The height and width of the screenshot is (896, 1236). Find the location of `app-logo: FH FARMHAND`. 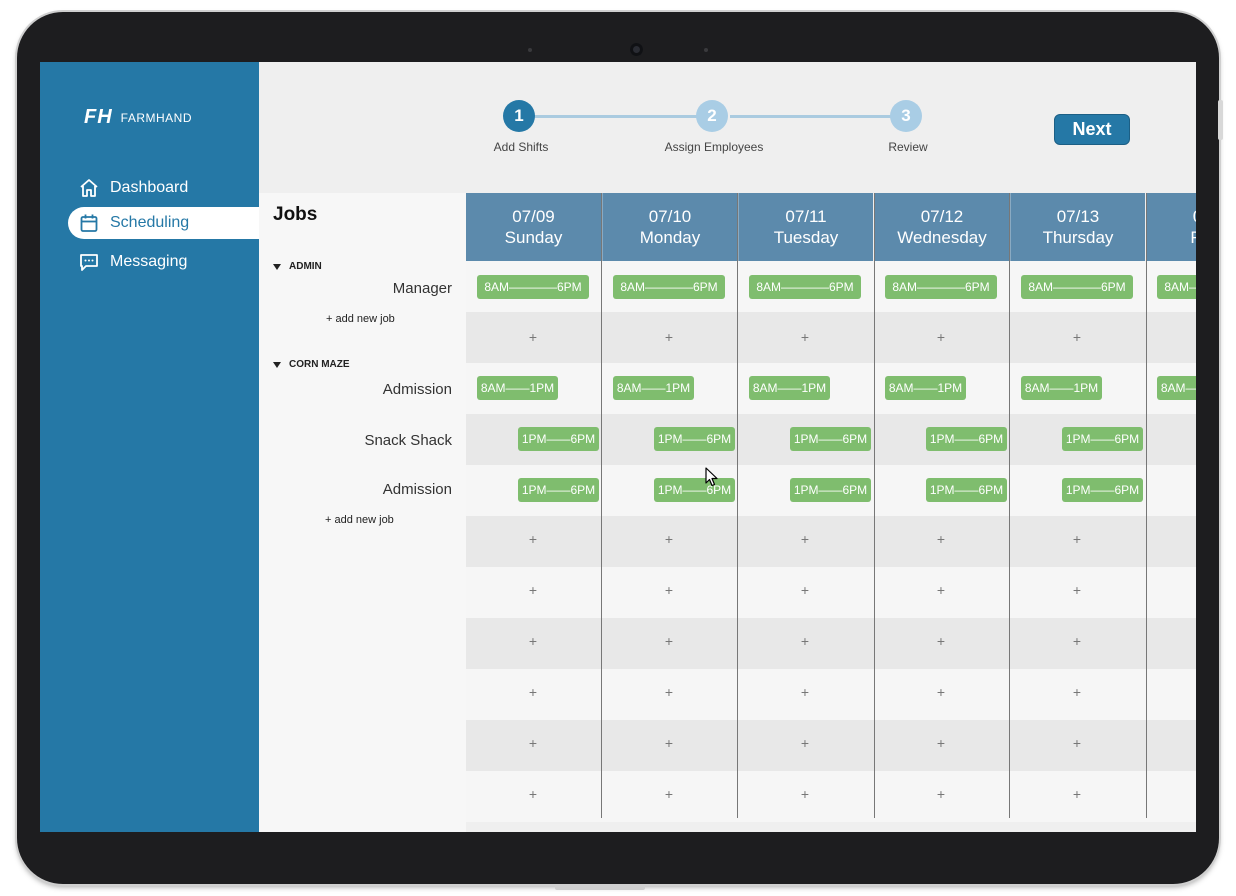

app-logo: FH FARMHAND is located at coordinates (138, 117).